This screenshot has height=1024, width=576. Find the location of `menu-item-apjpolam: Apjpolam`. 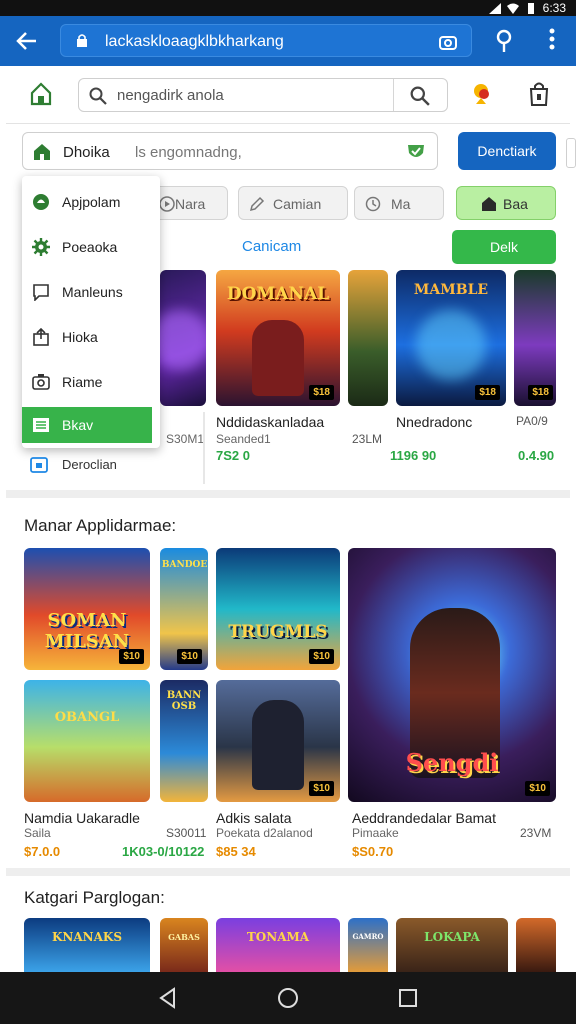

menu-item-apjpolam: Apjpolam is located at coordinates (91, 202).